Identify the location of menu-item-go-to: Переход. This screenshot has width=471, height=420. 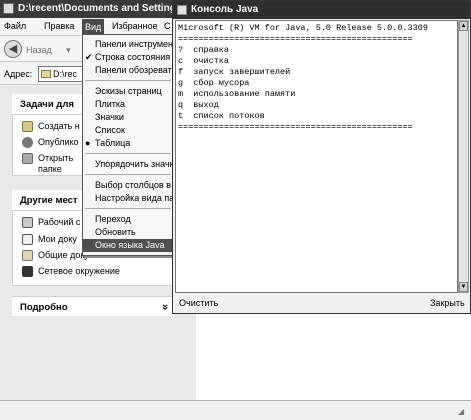
(128, 219).